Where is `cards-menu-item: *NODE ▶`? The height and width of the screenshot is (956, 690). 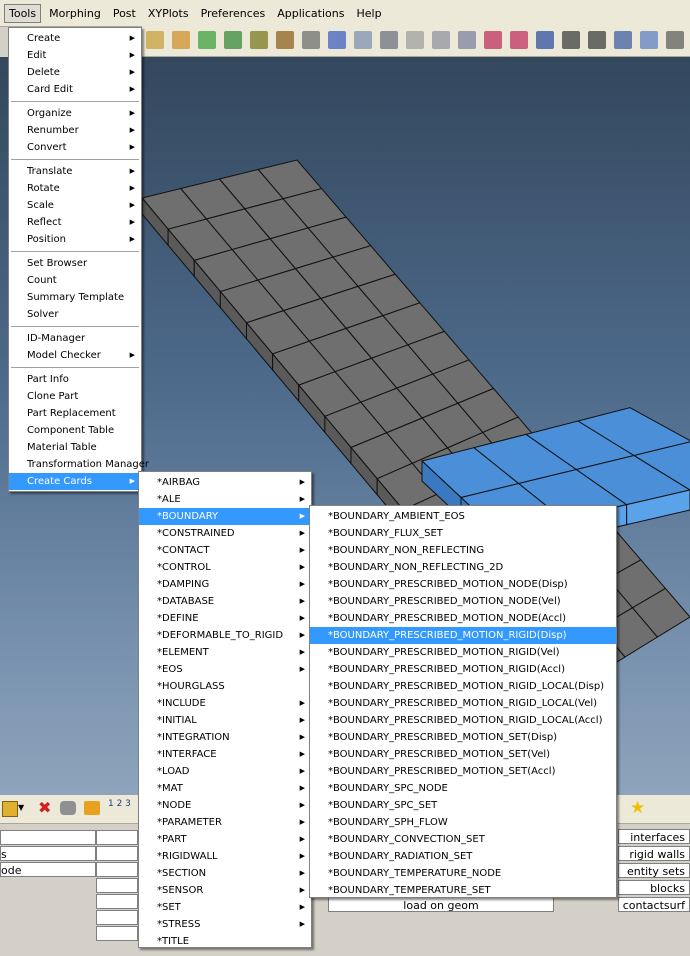 cards-menu-item: *NODE ▶ is located at coordinates (225, 805).